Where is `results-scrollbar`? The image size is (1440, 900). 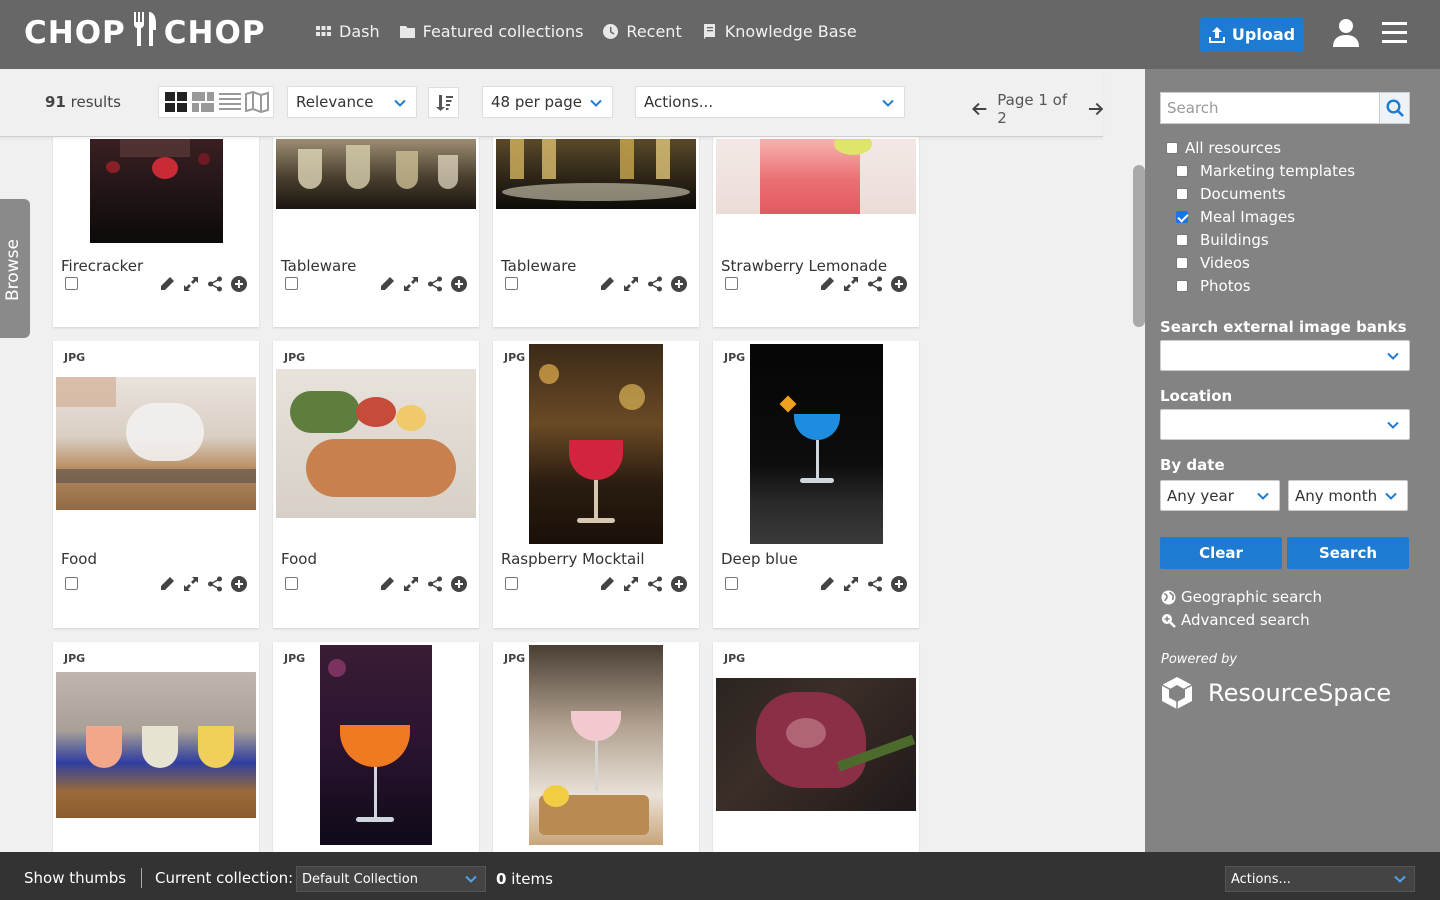
results-scrollbar is located at coordinates (1139, 246).